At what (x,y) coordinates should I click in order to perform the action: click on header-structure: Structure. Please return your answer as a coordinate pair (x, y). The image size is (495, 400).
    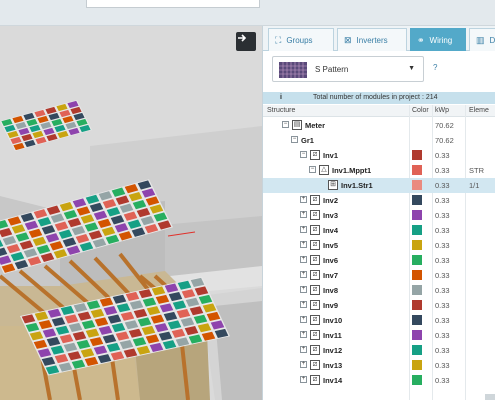
    Looking at the image, I should click on (281, 110).